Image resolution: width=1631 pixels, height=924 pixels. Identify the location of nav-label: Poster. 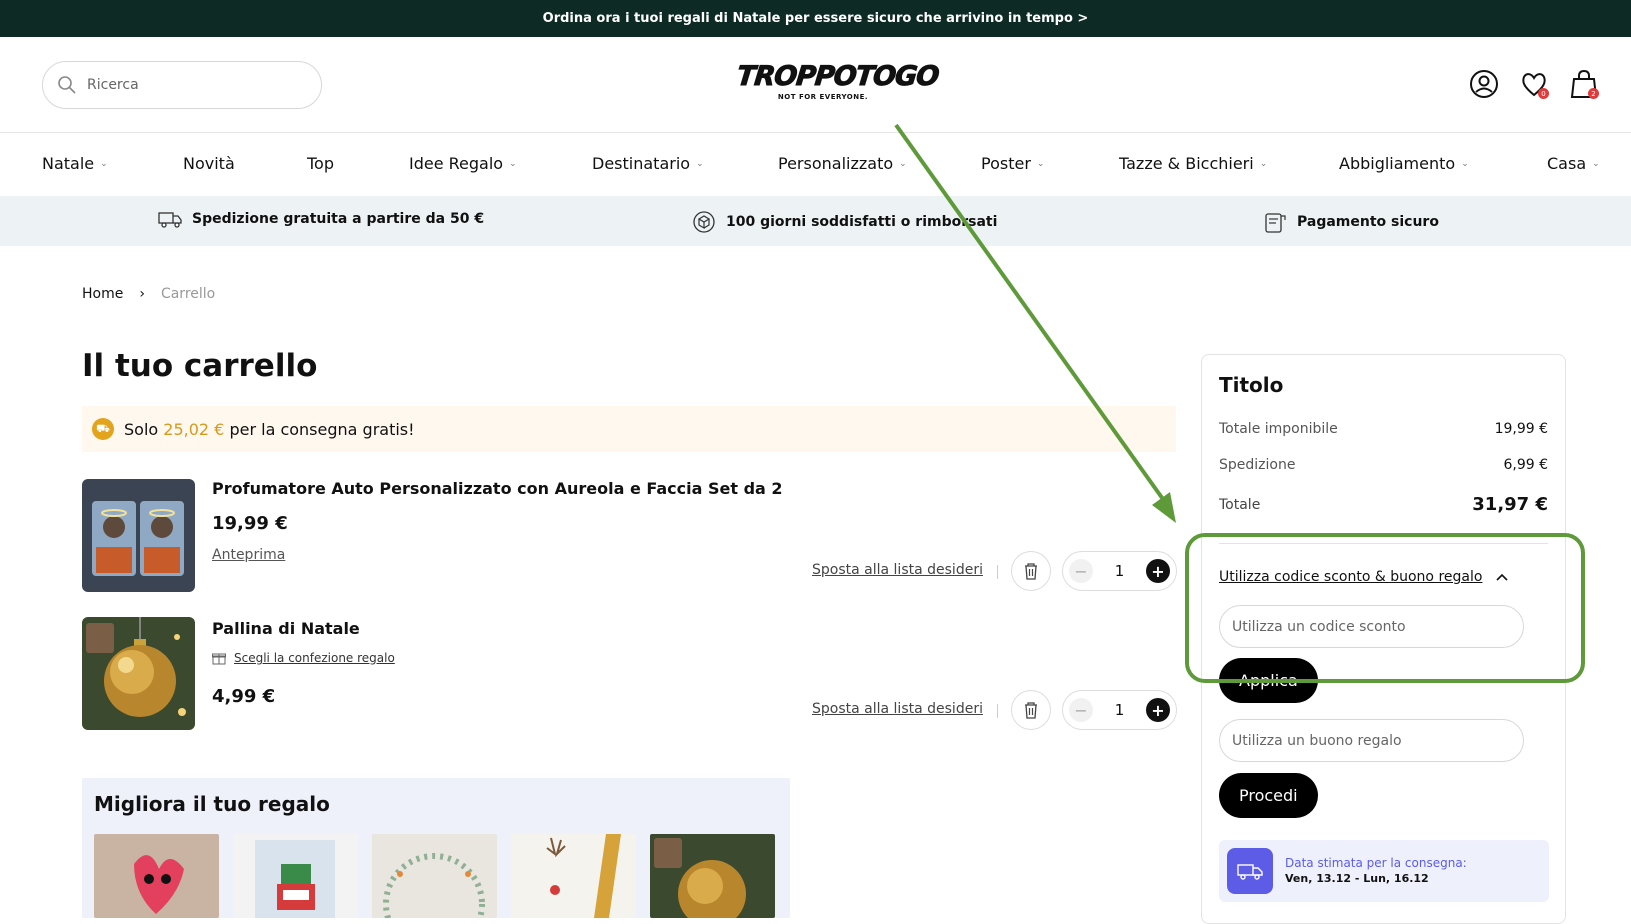
(1006, 163).